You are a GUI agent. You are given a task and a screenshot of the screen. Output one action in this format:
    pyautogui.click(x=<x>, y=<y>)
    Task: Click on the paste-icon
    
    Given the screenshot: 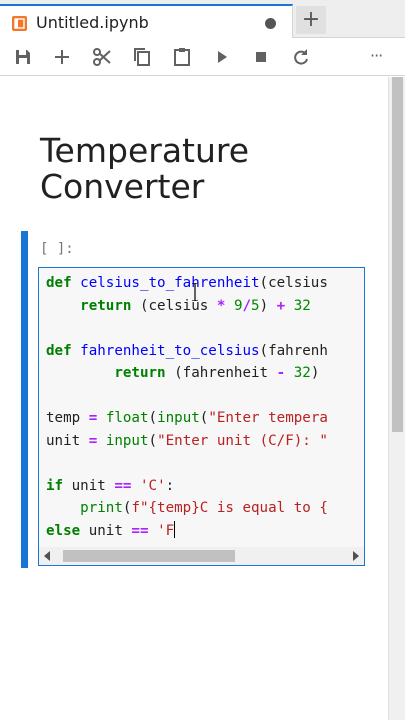 What is the action you would take?
    pyautogui.click(x=182, y=57)
    